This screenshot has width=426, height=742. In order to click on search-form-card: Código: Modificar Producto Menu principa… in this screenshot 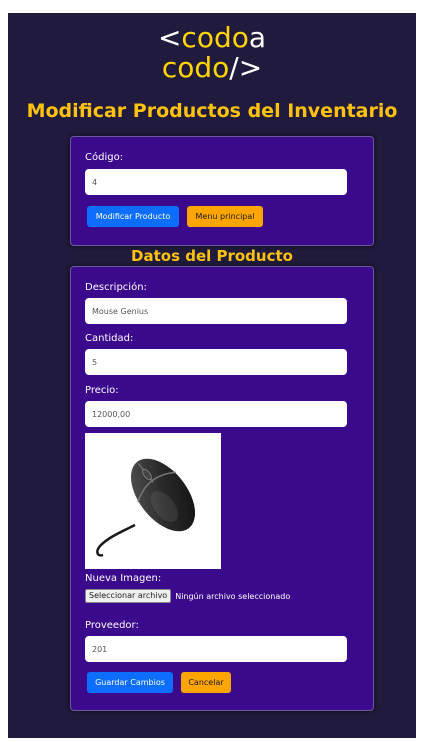, I will do `click(222, 191)`.